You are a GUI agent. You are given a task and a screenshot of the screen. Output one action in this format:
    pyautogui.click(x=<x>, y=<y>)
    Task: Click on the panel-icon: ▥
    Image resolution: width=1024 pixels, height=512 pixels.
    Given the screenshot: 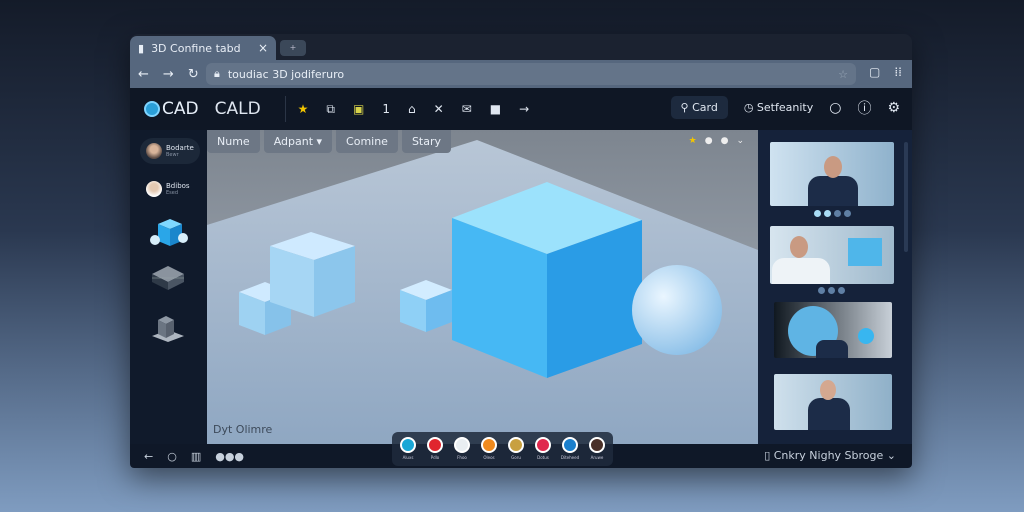 What is the action you would take?
    pyautogui.click(x=196, y=456)
    